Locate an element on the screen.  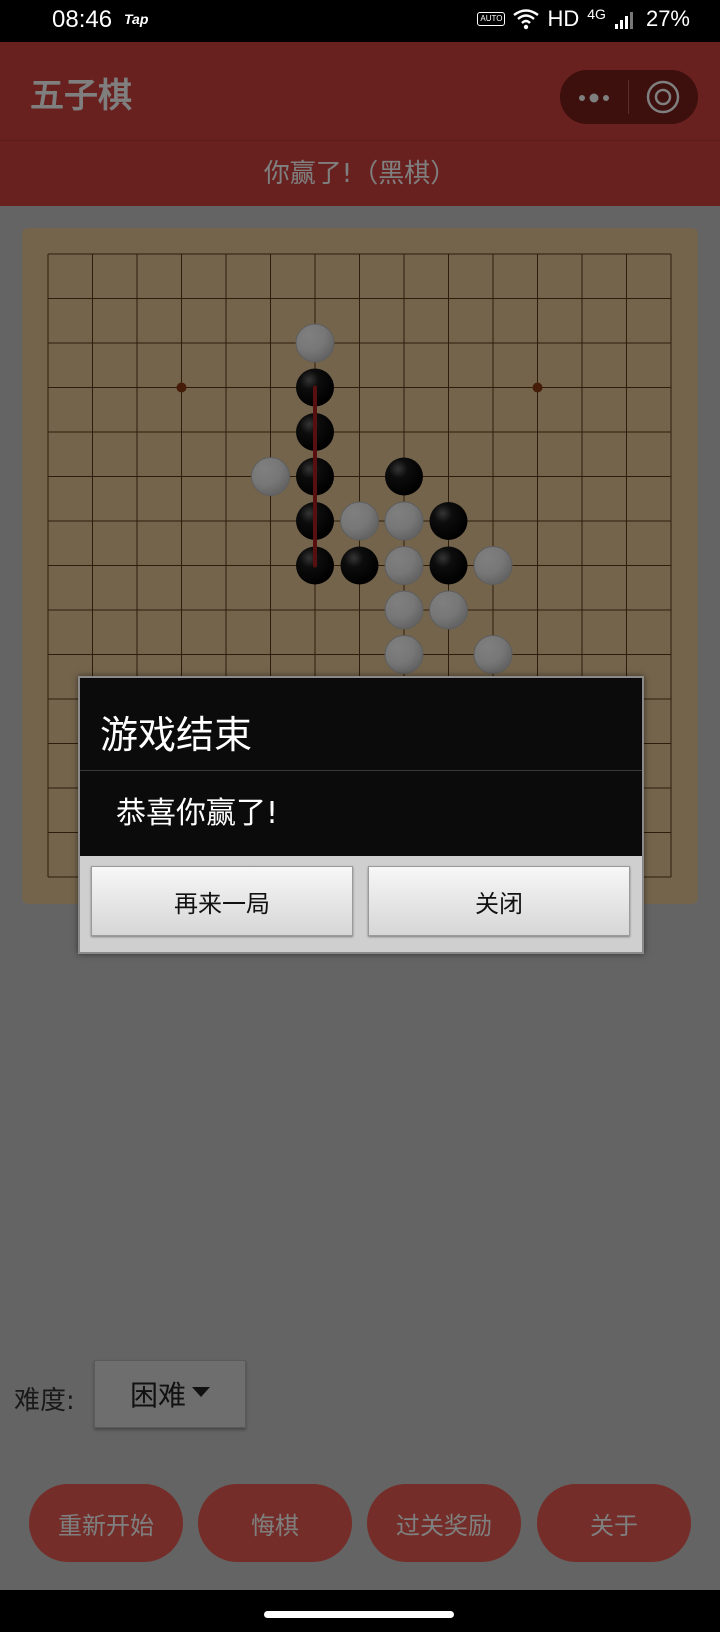
home-indicator is located at coordinates (359, 1614).